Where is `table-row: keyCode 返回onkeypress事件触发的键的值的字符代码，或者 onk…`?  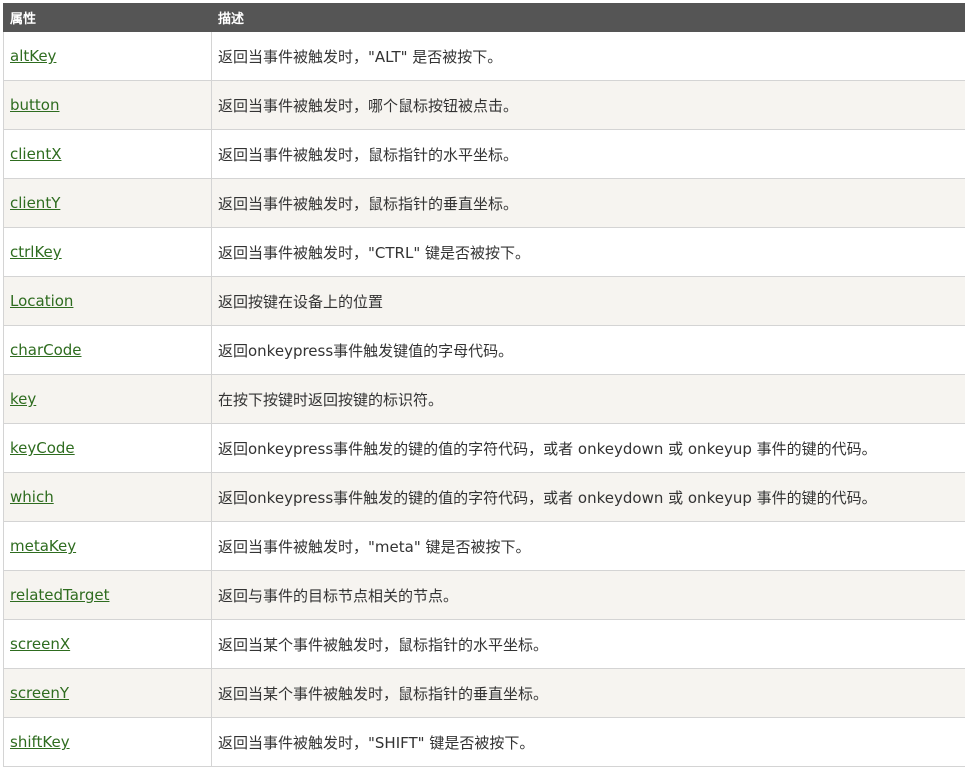 table-row: keyCode 返回onkeypress事件触发的键的值的字符代码，或者 onk… is located at coordinates (484, 448).